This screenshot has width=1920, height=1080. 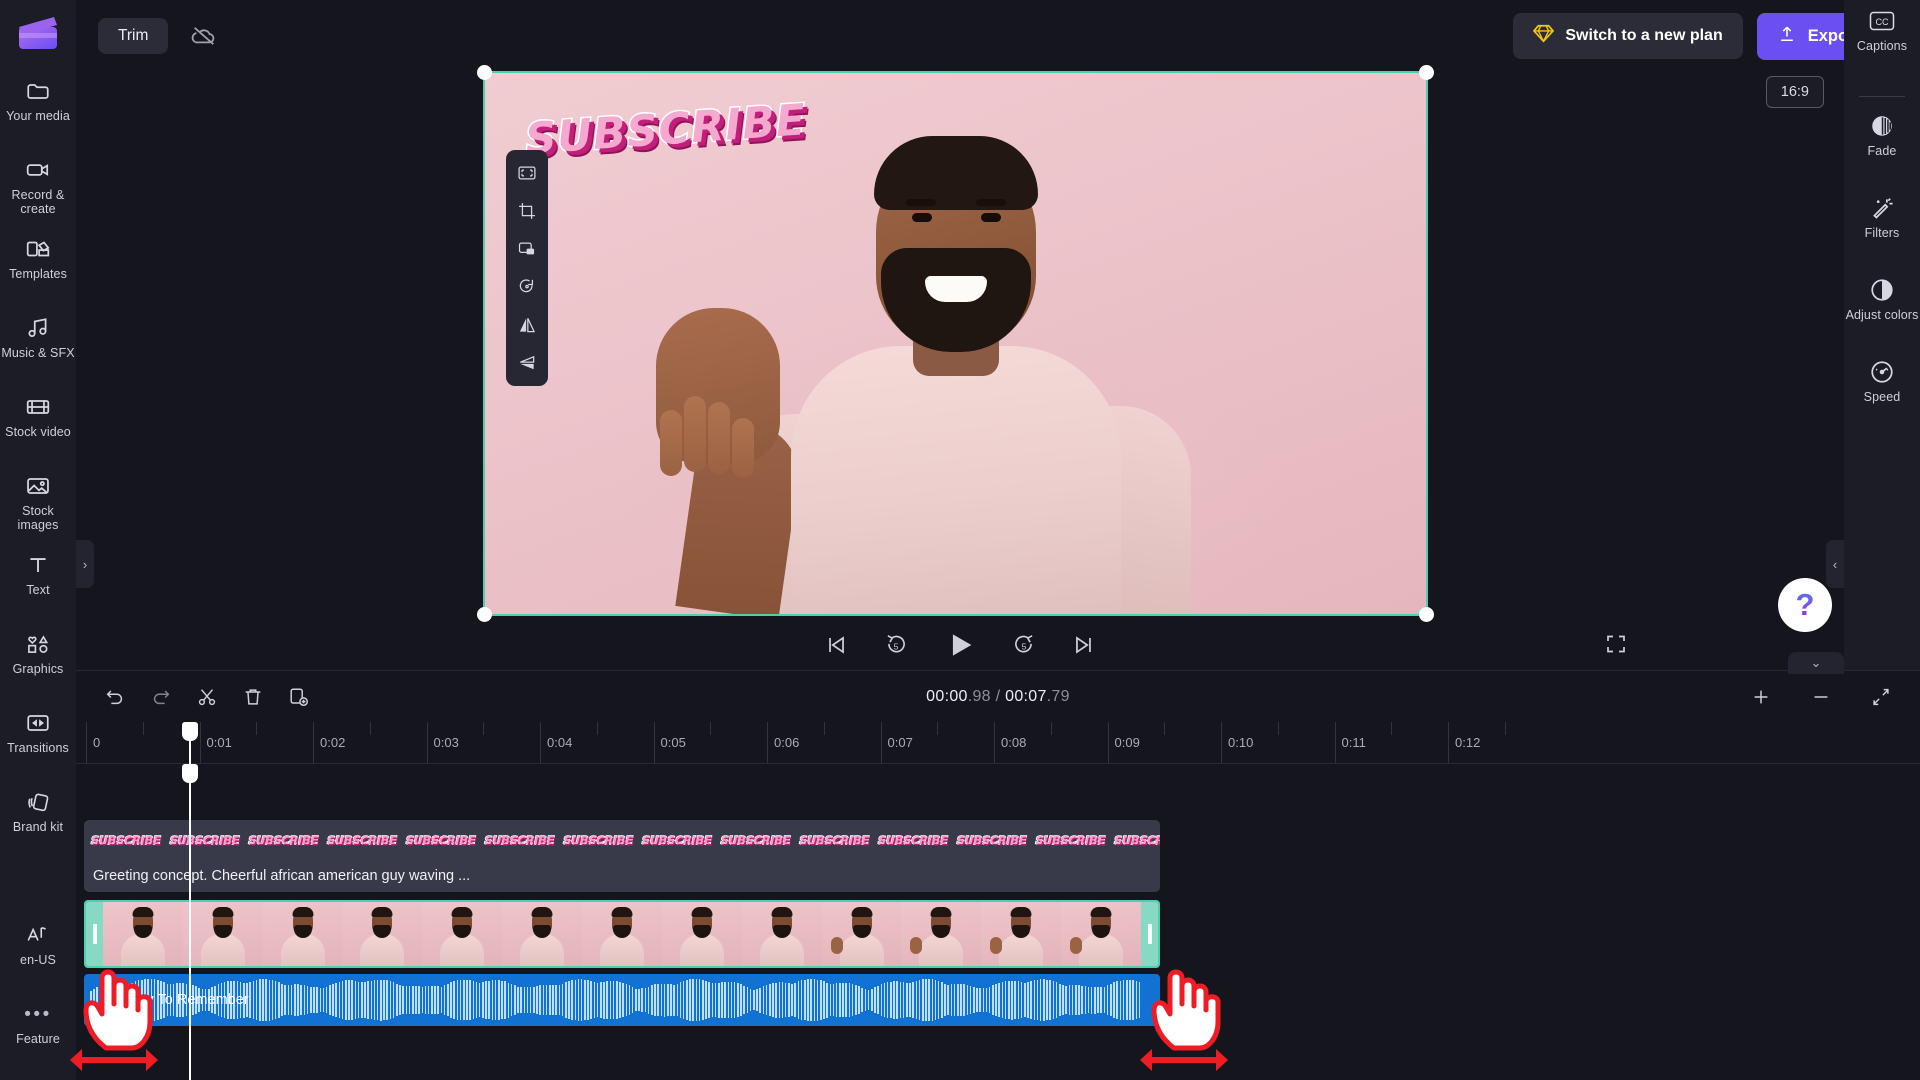 I want to click on rewind-5-icon: 5, so click(x=896, y=645).